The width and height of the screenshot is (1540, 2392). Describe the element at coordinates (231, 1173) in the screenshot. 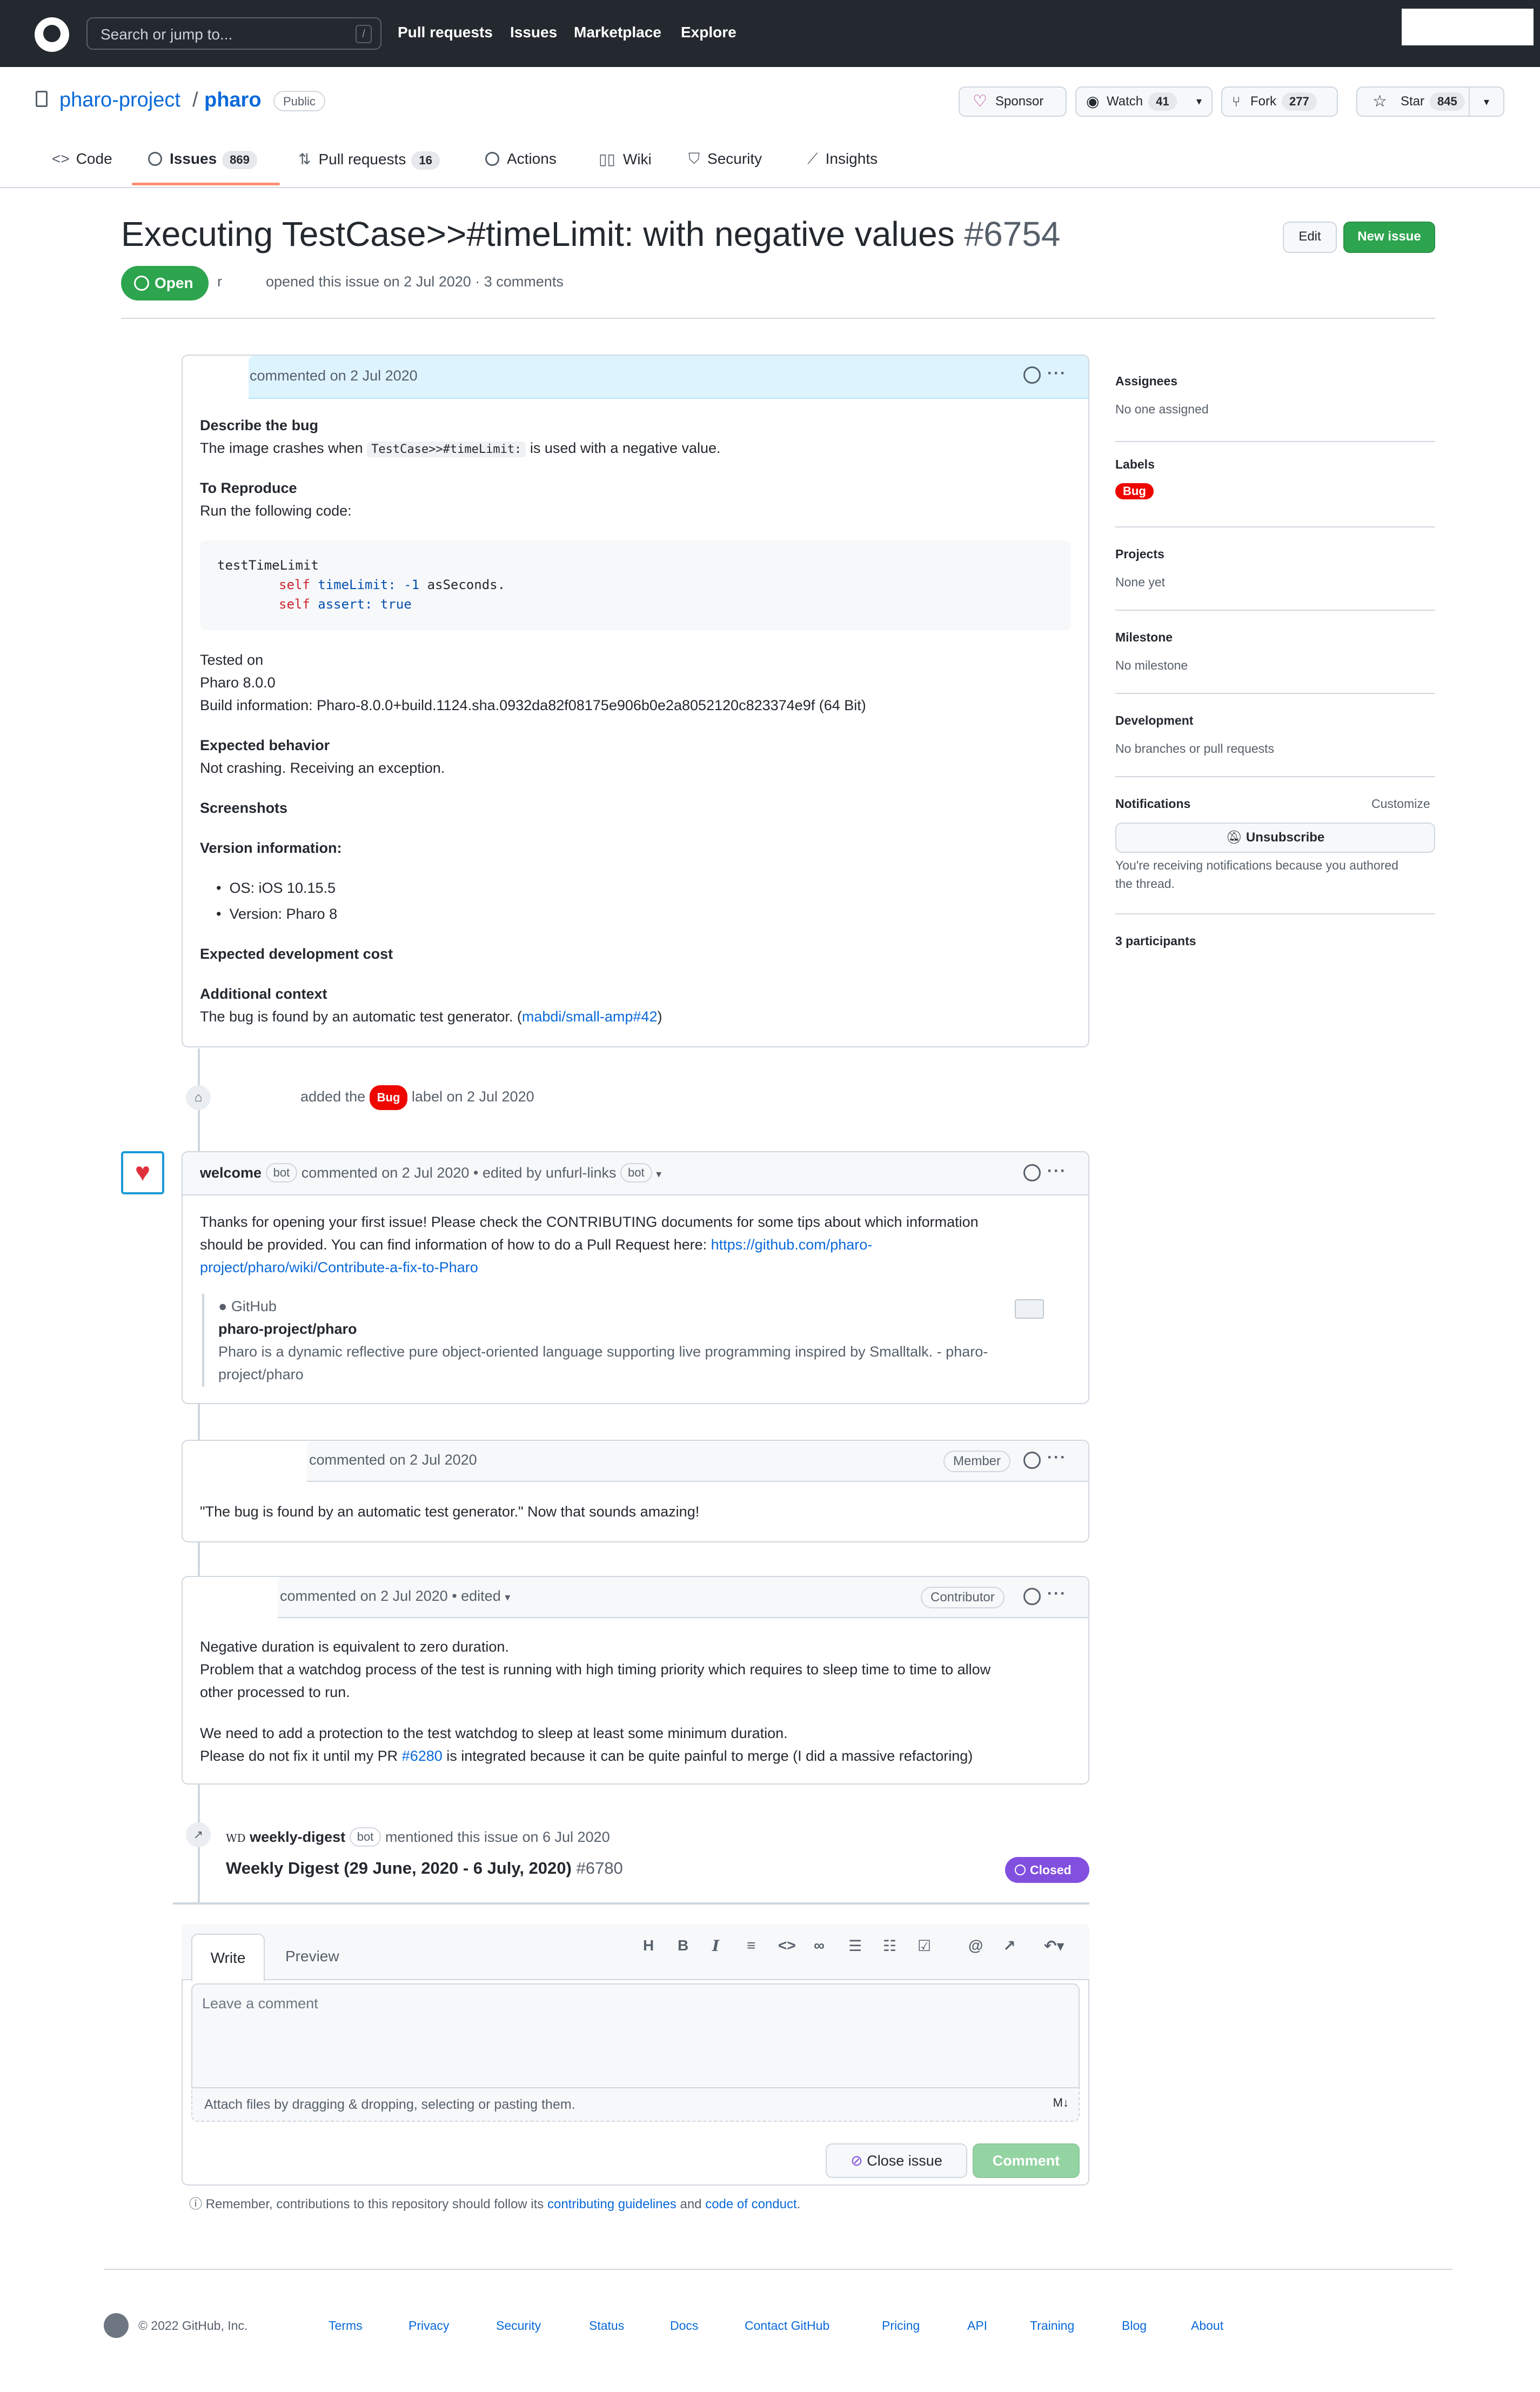

I see `comment-author: welcome` at that location.